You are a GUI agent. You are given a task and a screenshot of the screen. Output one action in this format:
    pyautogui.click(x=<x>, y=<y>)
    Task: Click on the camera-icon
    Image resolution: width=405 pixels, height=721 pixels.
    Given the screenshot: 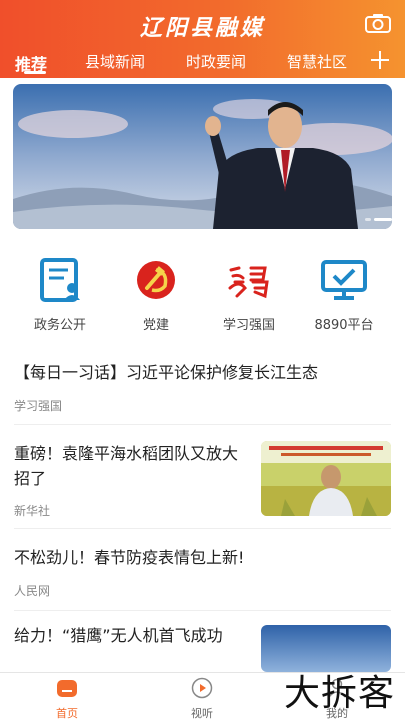 What is the action you would take?
    pyautogui.click(x=378, y=23)
    